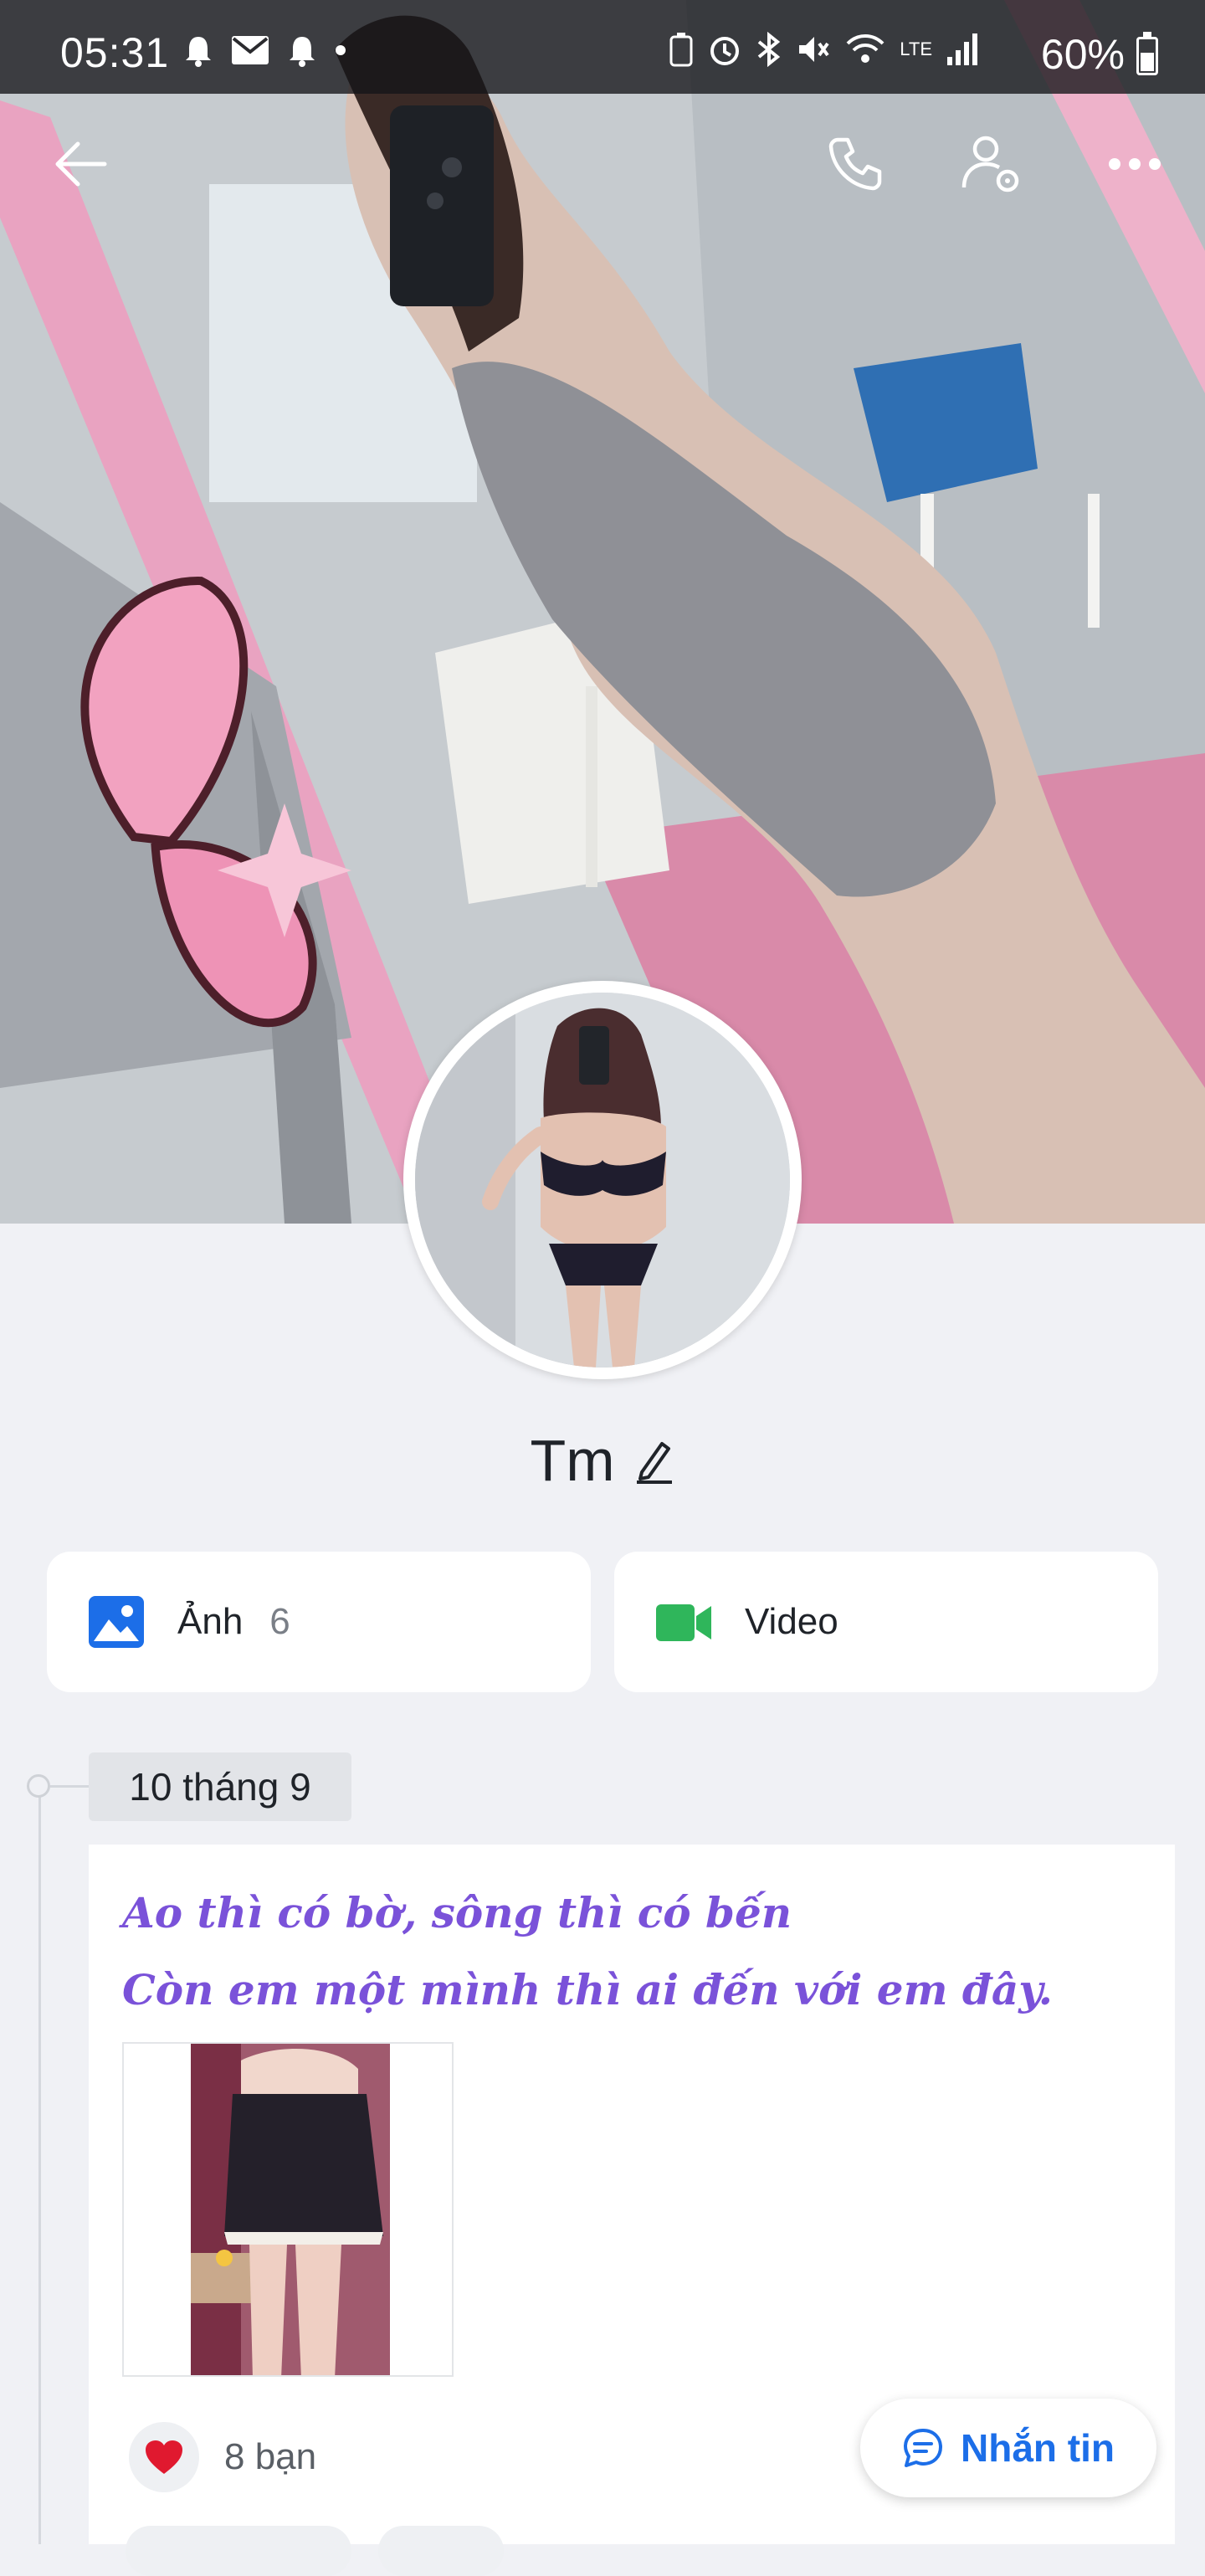 This screenshot has width=1205, height=2576. I want to click on status-bar: 05:31 LTE 60%, so click(602, 47).